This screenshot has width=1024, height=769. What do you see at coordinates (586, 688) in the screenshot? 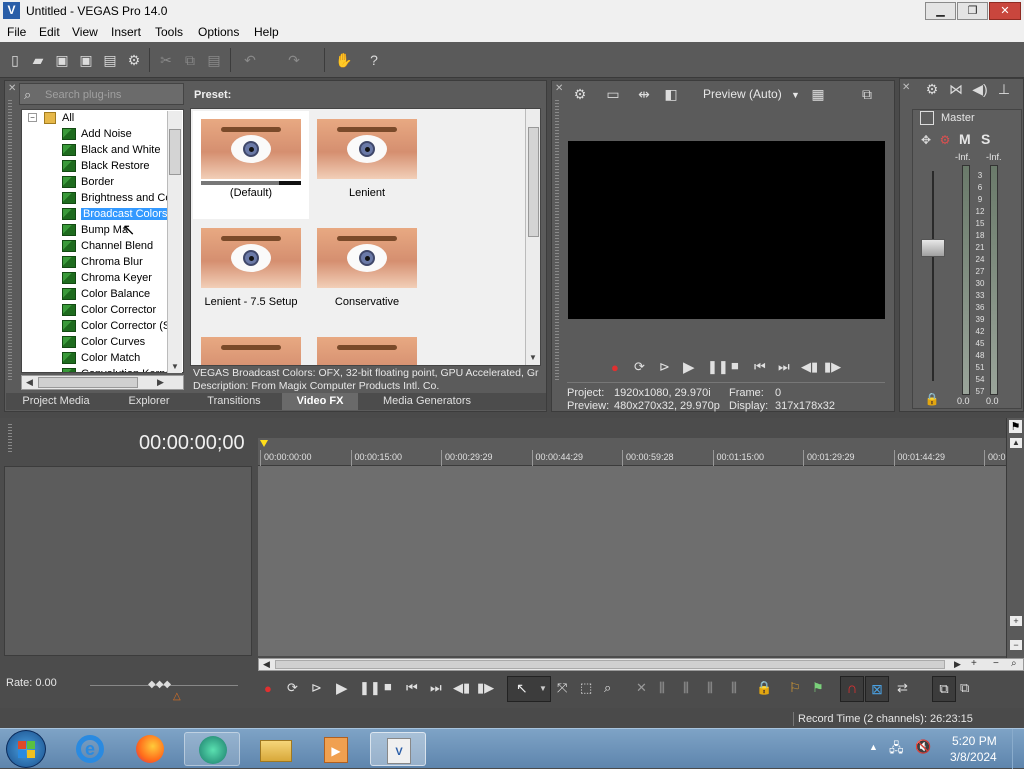
I see `selection-tool-icon: ⬚` at bounding box center [586, 688].